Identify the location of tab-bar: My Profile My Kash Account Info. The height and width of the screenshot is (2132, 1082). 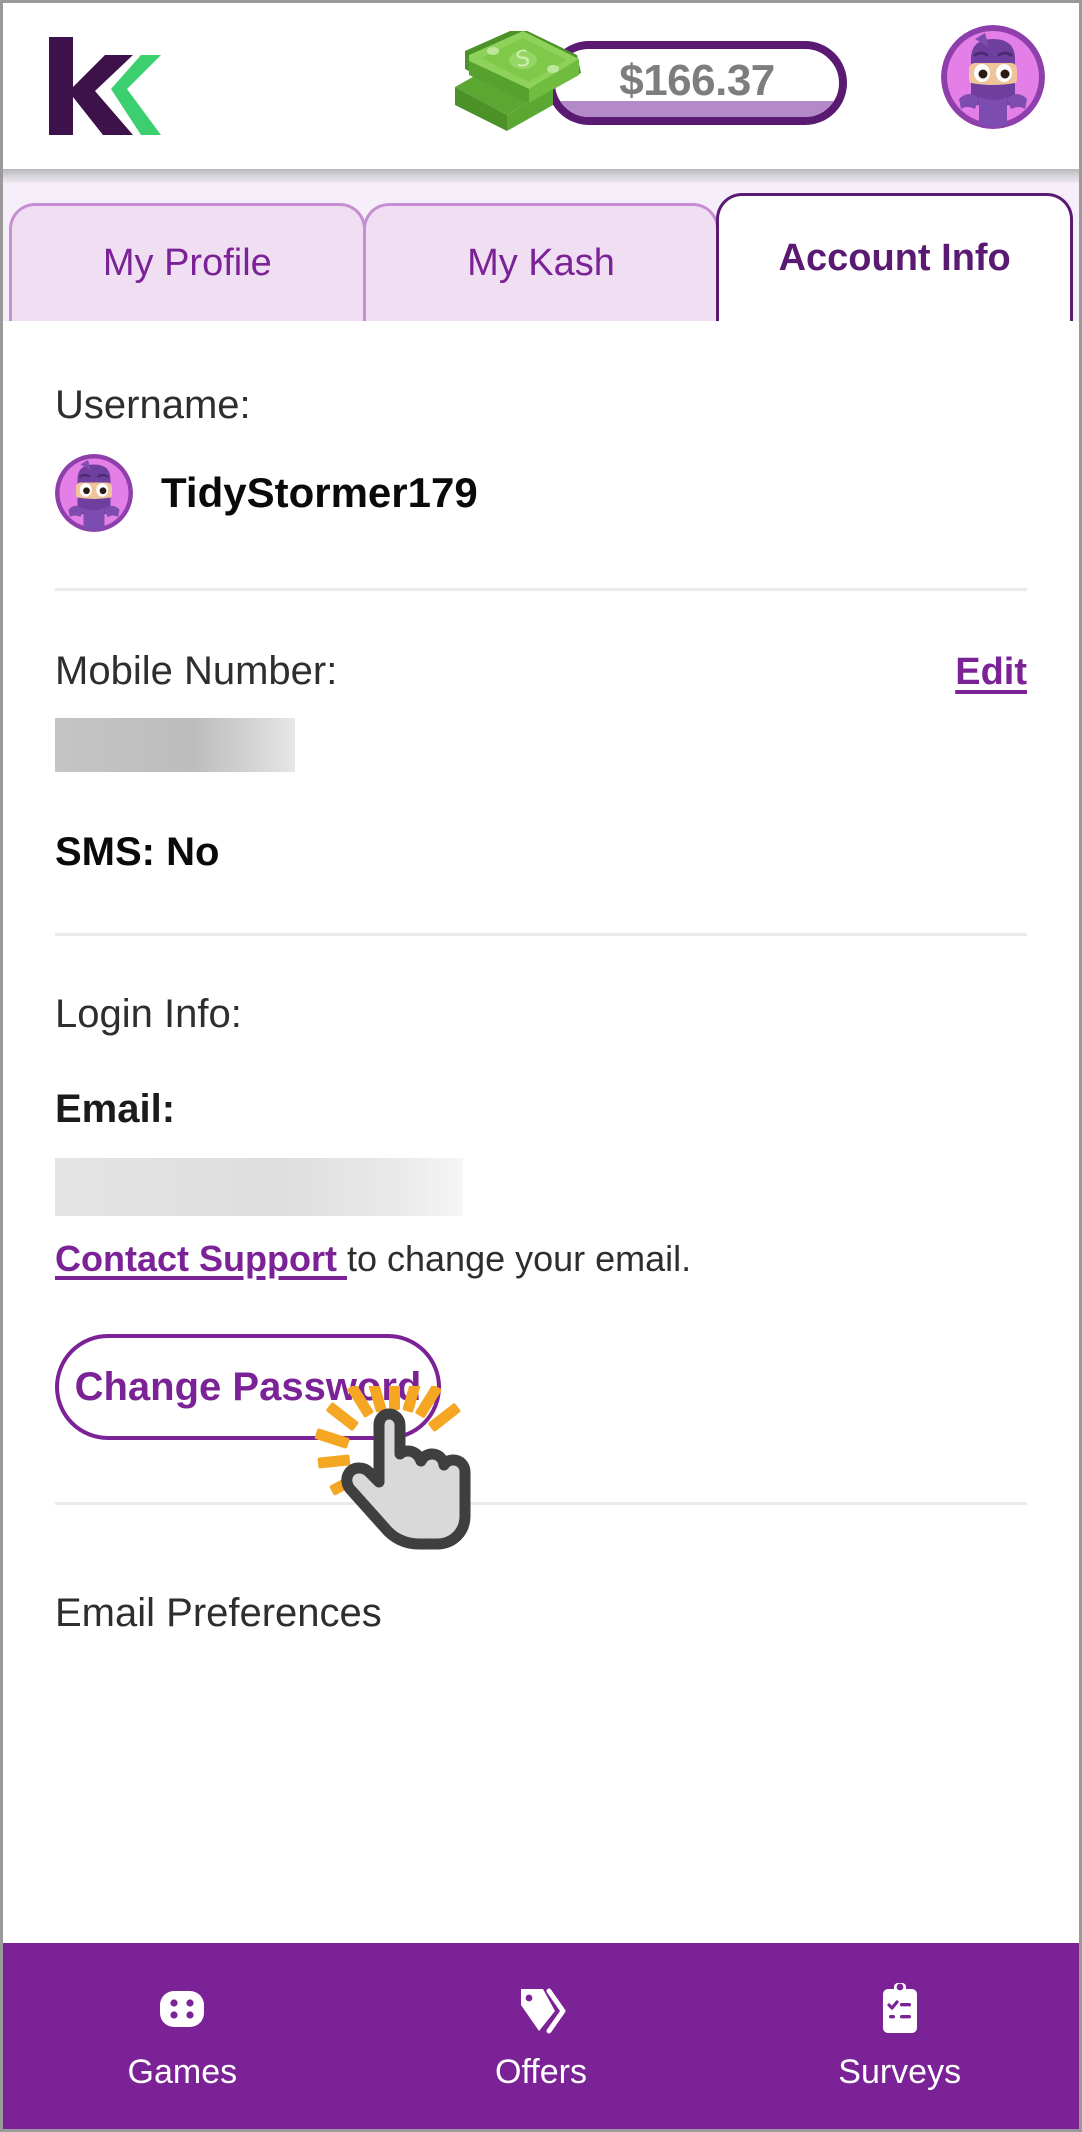
(541, 252).